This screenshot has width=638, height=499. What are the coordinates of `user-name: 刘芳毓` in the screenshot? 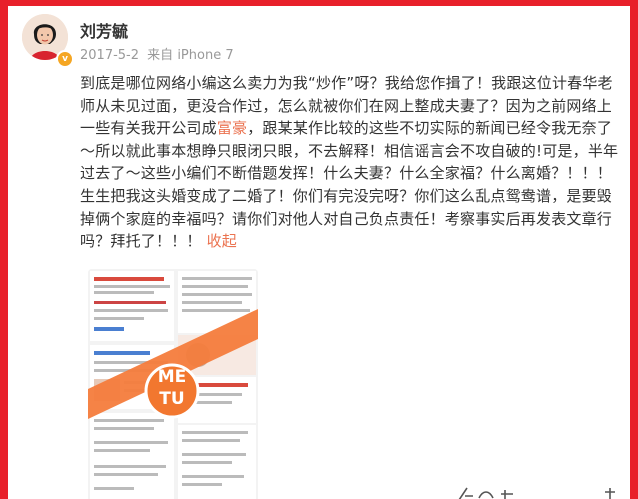 It's located at (104, 30).